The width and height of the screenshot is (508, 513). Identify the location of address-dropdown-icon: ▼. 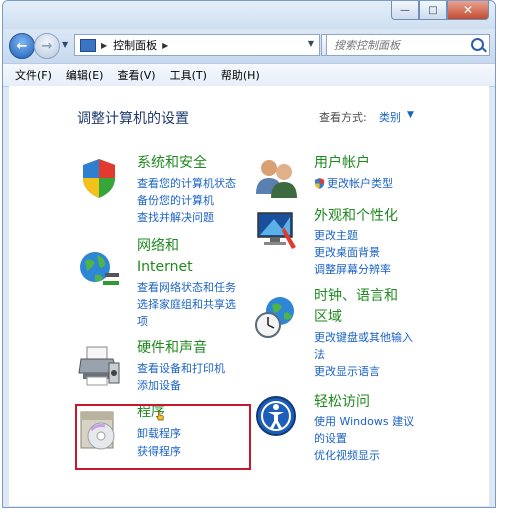
(311, 43).